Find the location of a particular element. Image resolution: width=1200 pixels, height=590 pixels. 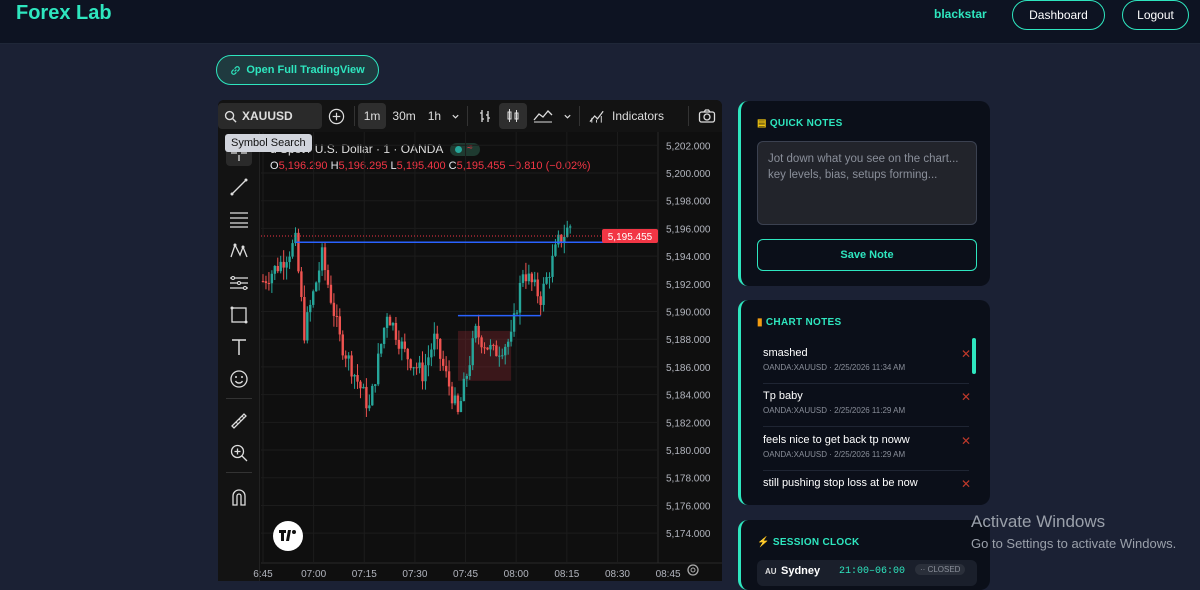

open-value: 5,196.290 is located at coordinates (303, 166).